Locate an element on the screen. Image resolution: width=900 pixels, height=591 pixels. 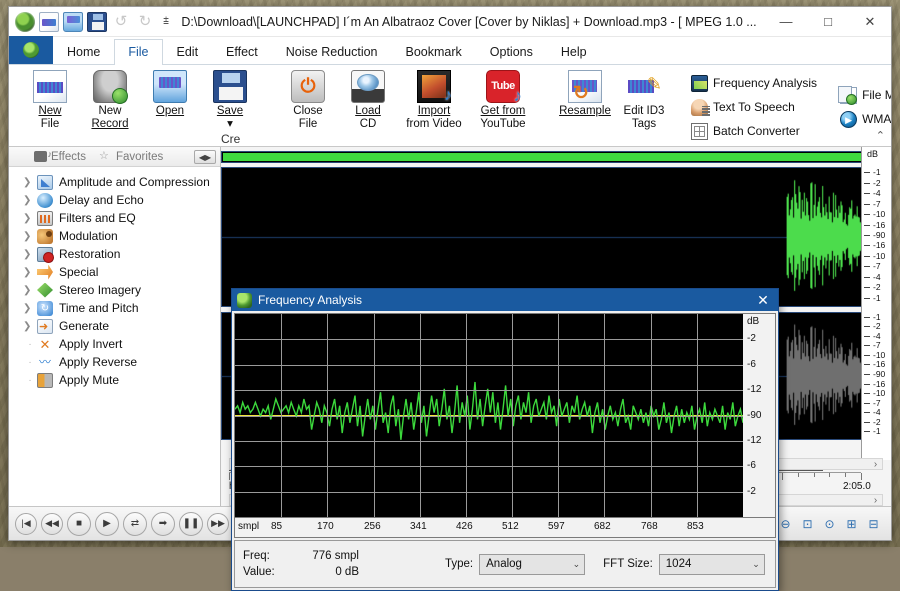
db-axis-tick: -6 is located at coordinates (751, 364).